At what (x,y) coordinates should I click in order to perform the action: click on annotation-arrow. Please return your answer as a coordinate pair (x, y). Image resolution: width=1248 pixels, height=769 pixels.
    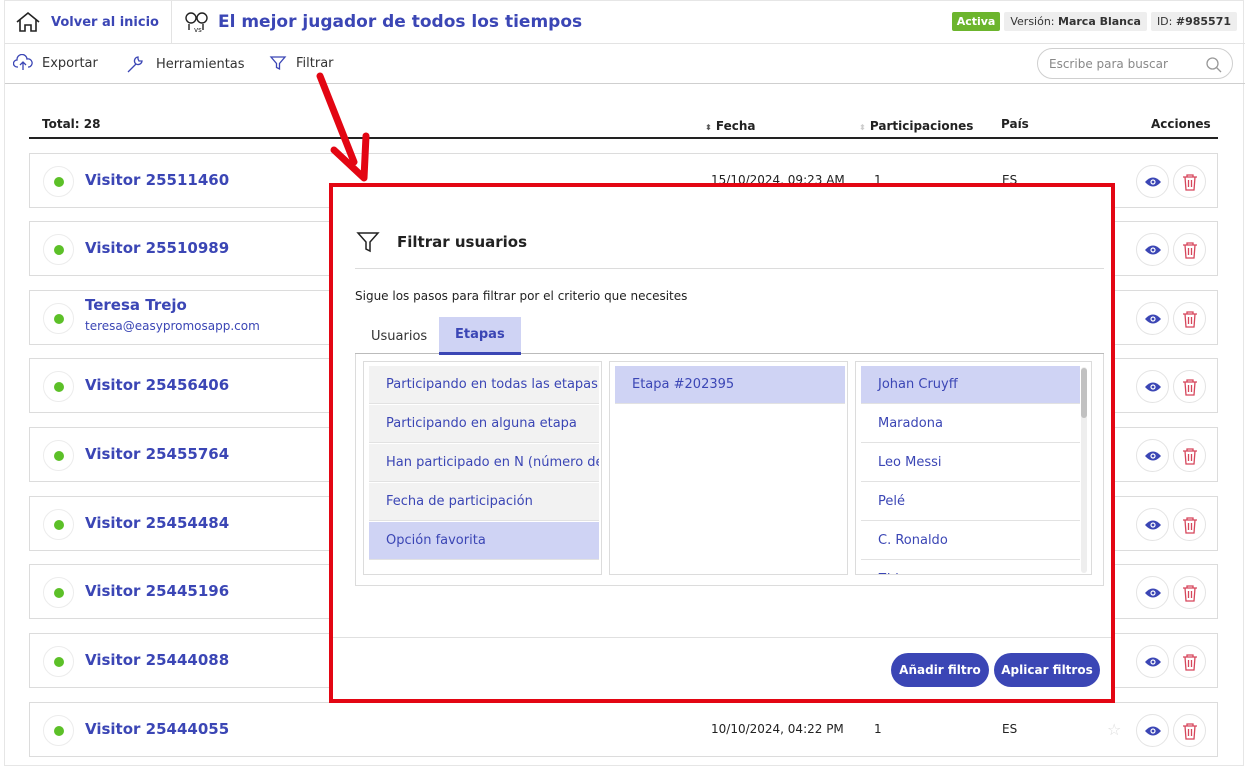
    Looking at the image, I should click on (343, 127).